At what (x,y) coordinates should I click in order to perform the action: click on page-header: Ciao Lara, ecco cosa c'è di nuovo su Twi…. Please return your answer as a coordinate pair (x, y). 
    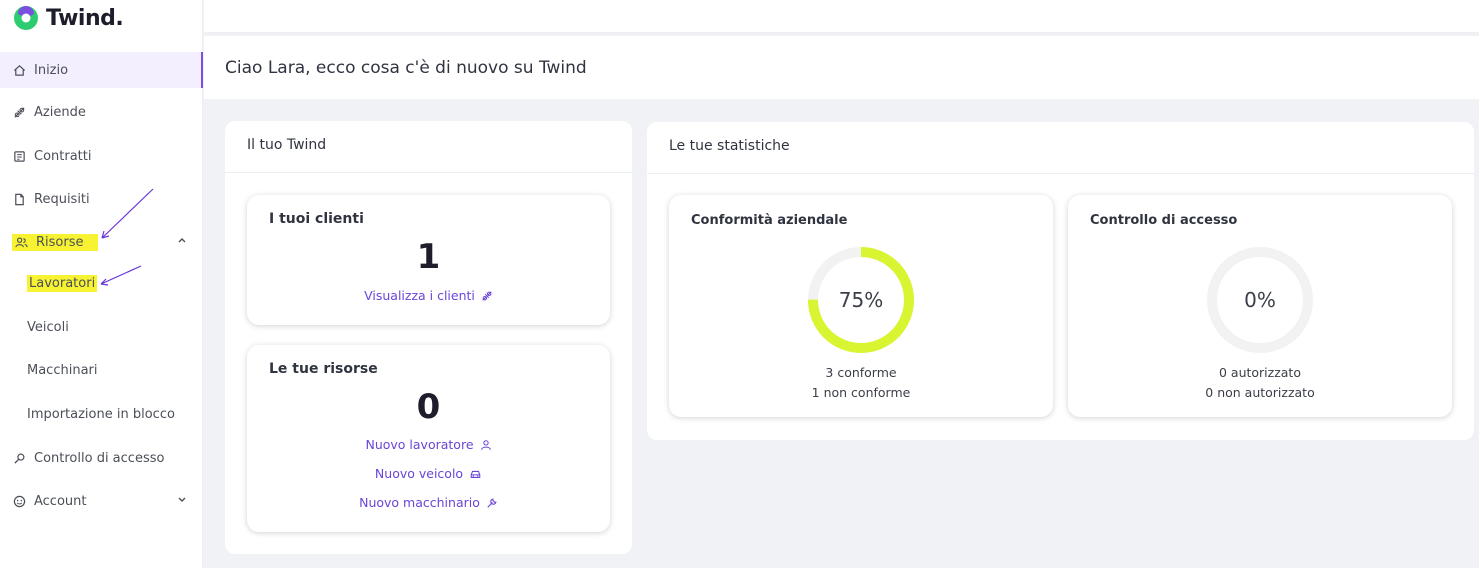
    Looking at the image, I should click on (841, 67).